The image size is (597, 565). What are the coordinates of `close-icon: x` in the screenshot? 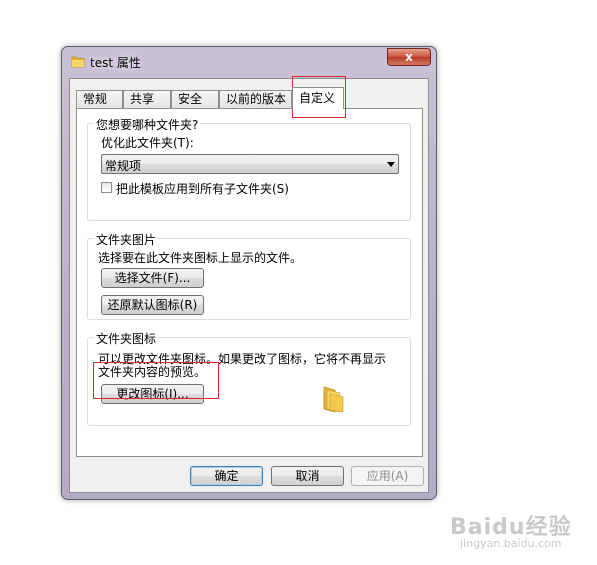 It's located at (409, 57).